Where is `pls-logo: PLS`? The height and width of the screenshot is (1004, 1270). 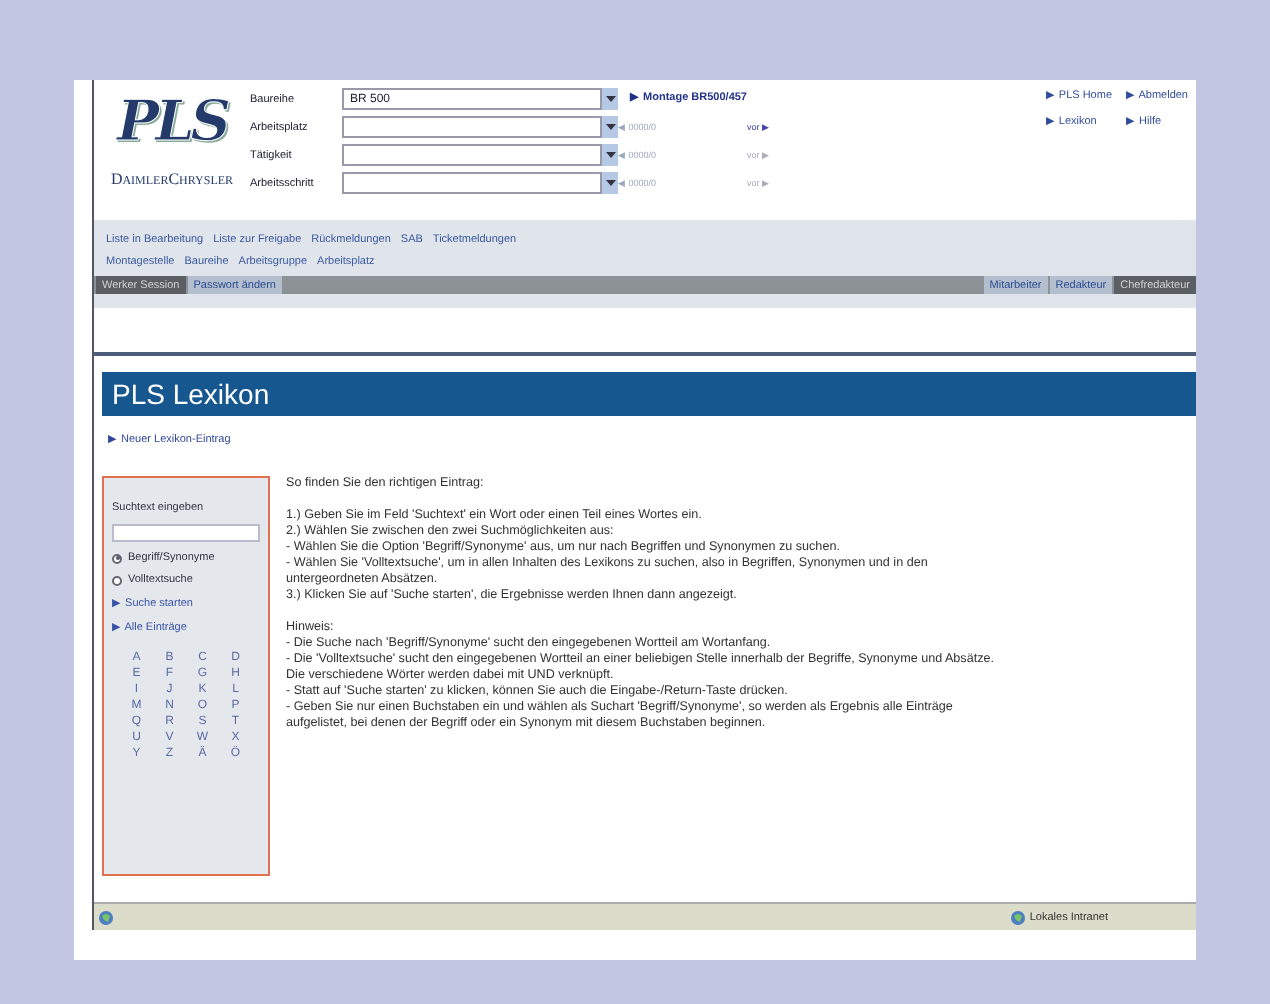
pls-logo: PLS is located at coordinates (172, 121).